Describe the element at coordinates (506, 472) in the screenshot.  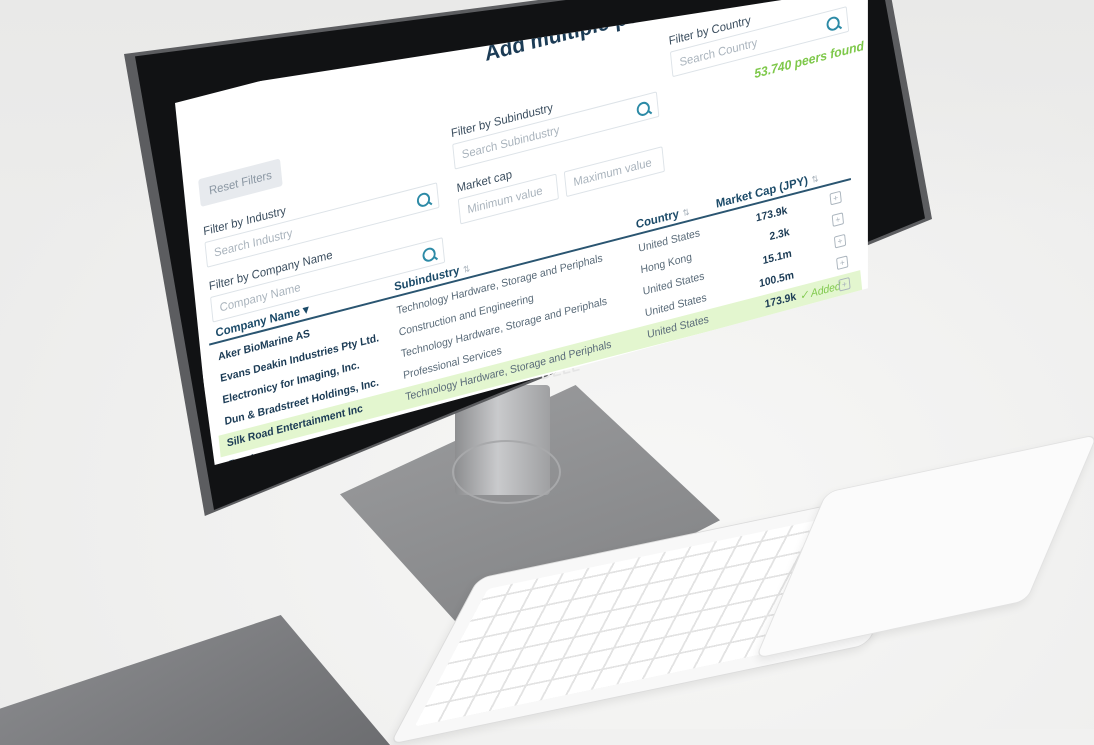
I see `monitor-stand-ring` at that location.